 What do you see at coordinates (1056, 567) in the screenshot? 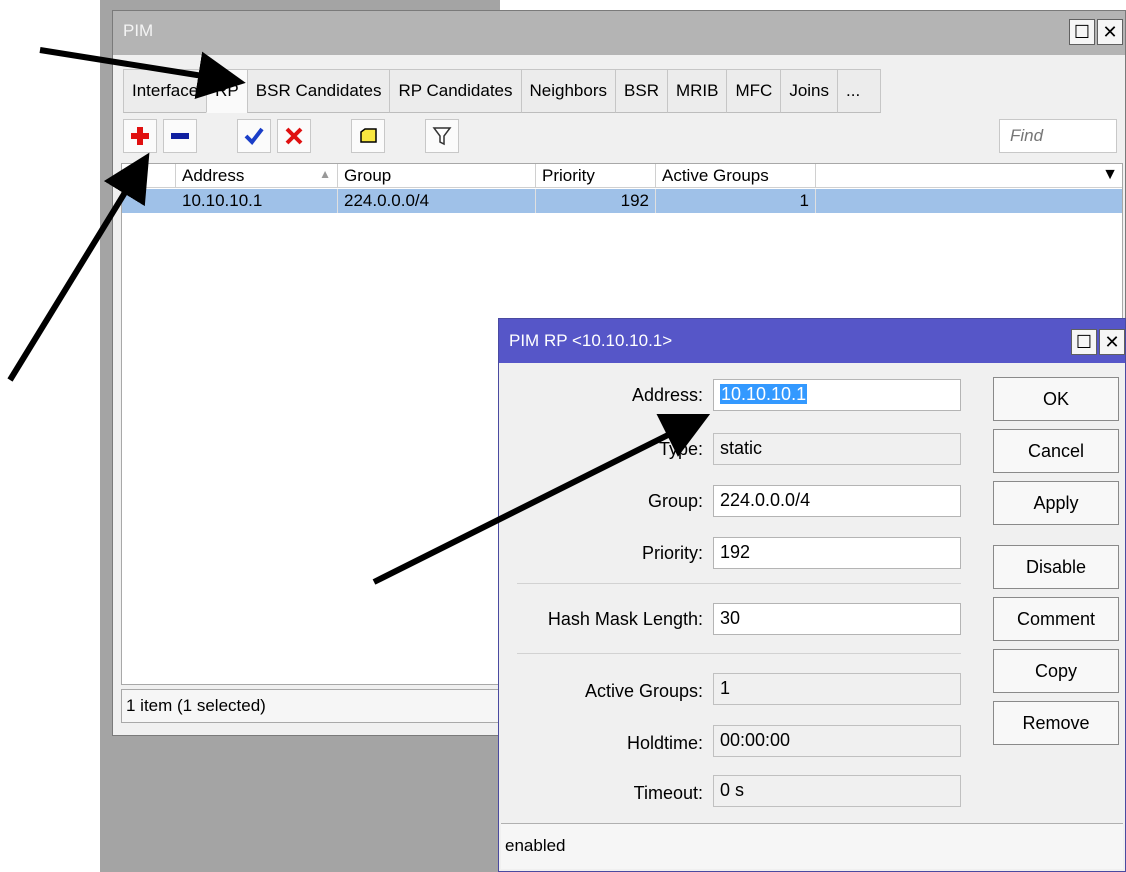
I see `disable-button: Disable` at bounding box center [1056, 567].